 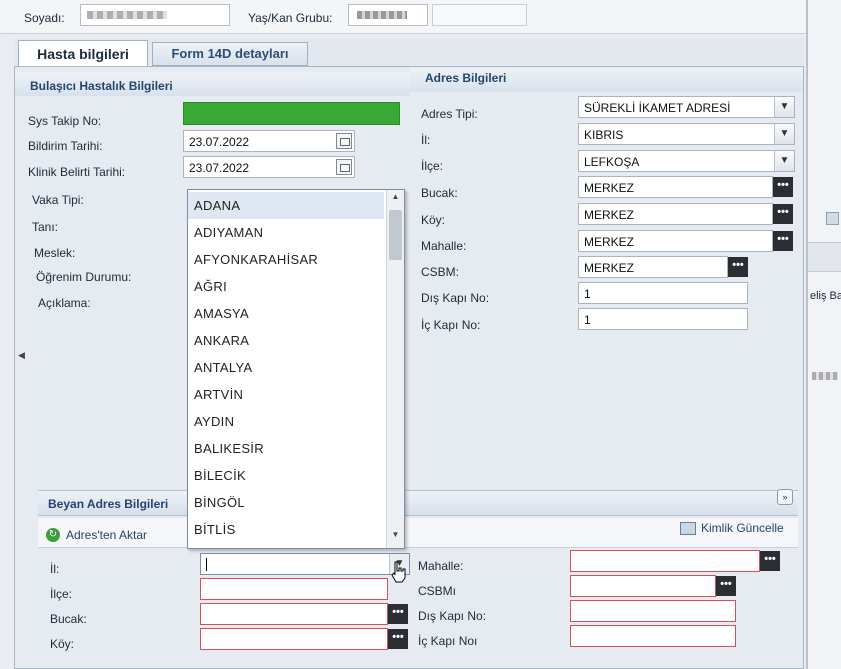 I want to click on bg-icon, so click(x=832, y=218).